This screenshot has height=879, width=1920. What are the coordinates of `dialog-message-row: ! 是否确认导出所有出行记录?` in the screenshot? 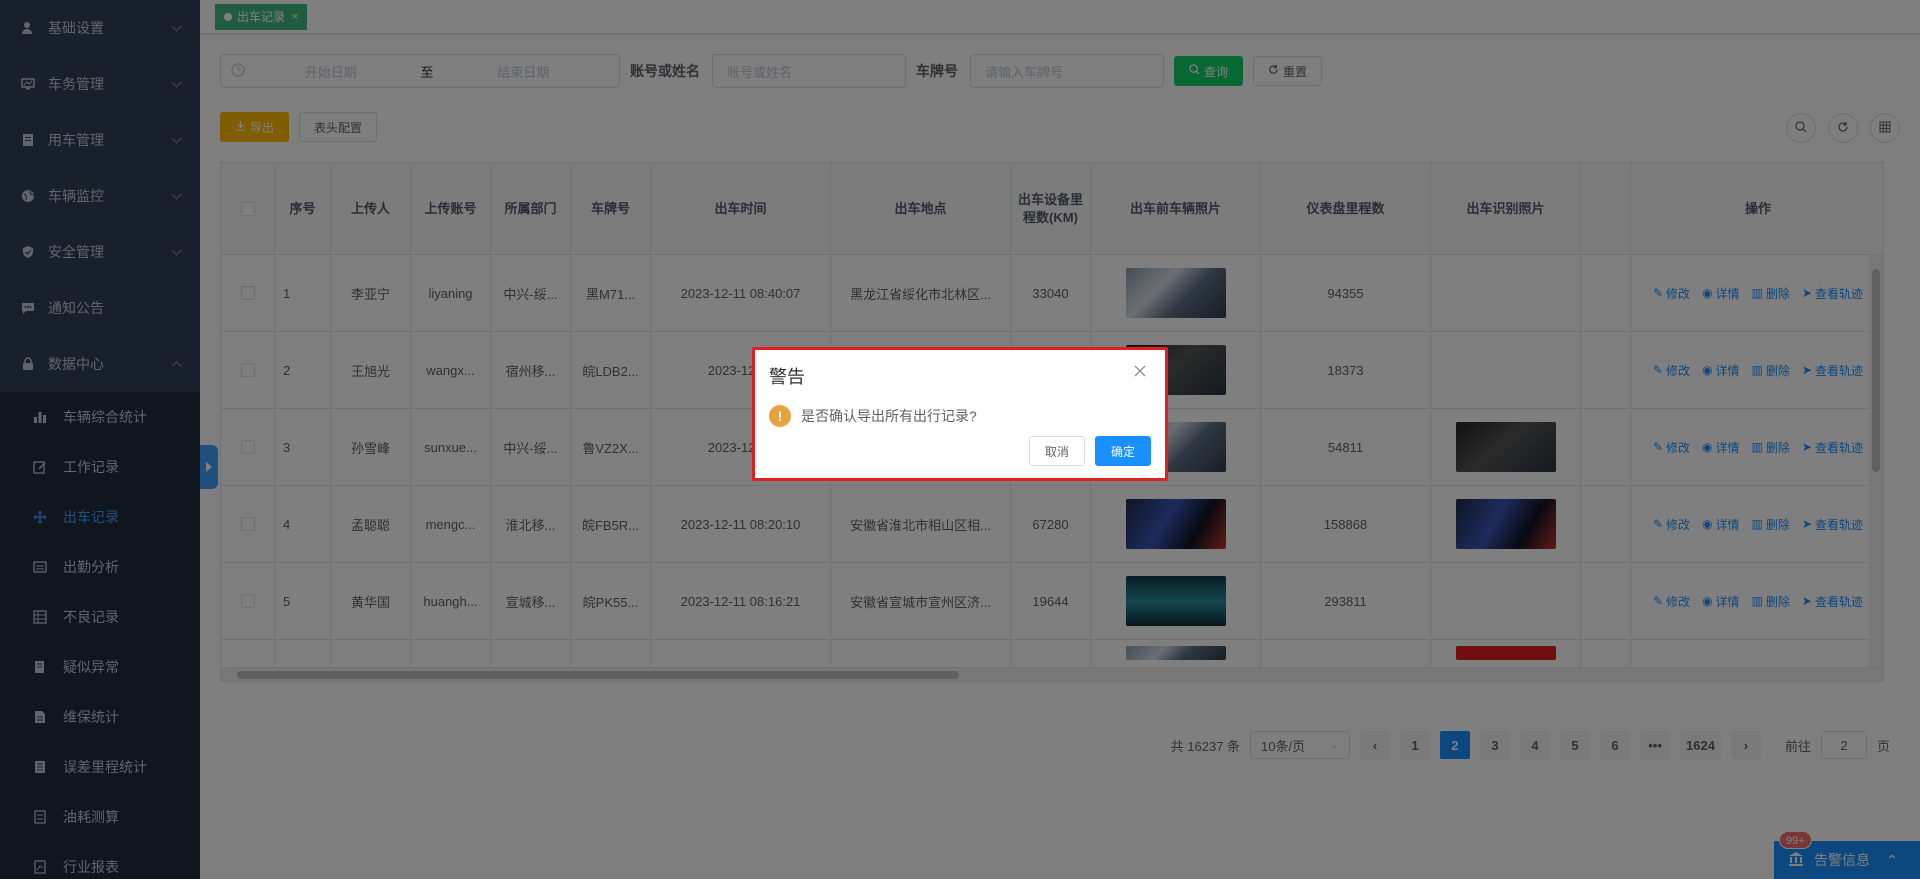 It's located at (873, 416).